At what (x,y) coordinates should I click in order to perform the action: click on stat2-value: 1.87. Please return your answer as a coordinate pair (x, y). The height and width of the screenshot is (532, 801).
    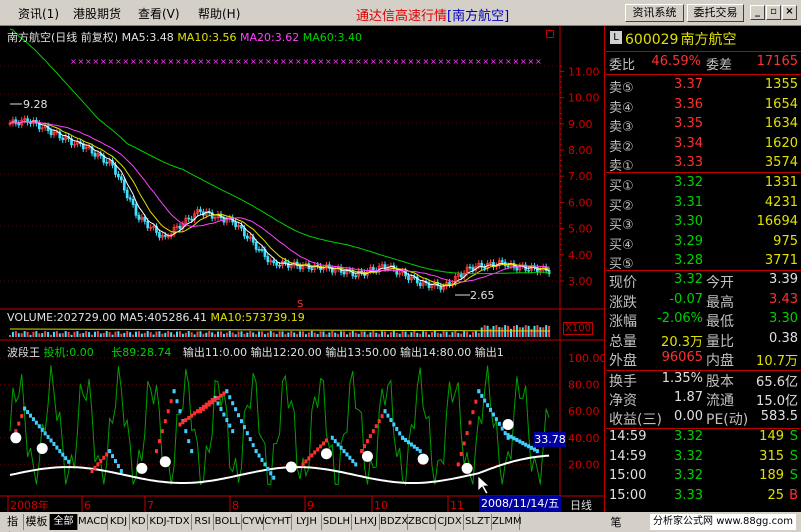
    Looking at the image, I should click on (688, 397).